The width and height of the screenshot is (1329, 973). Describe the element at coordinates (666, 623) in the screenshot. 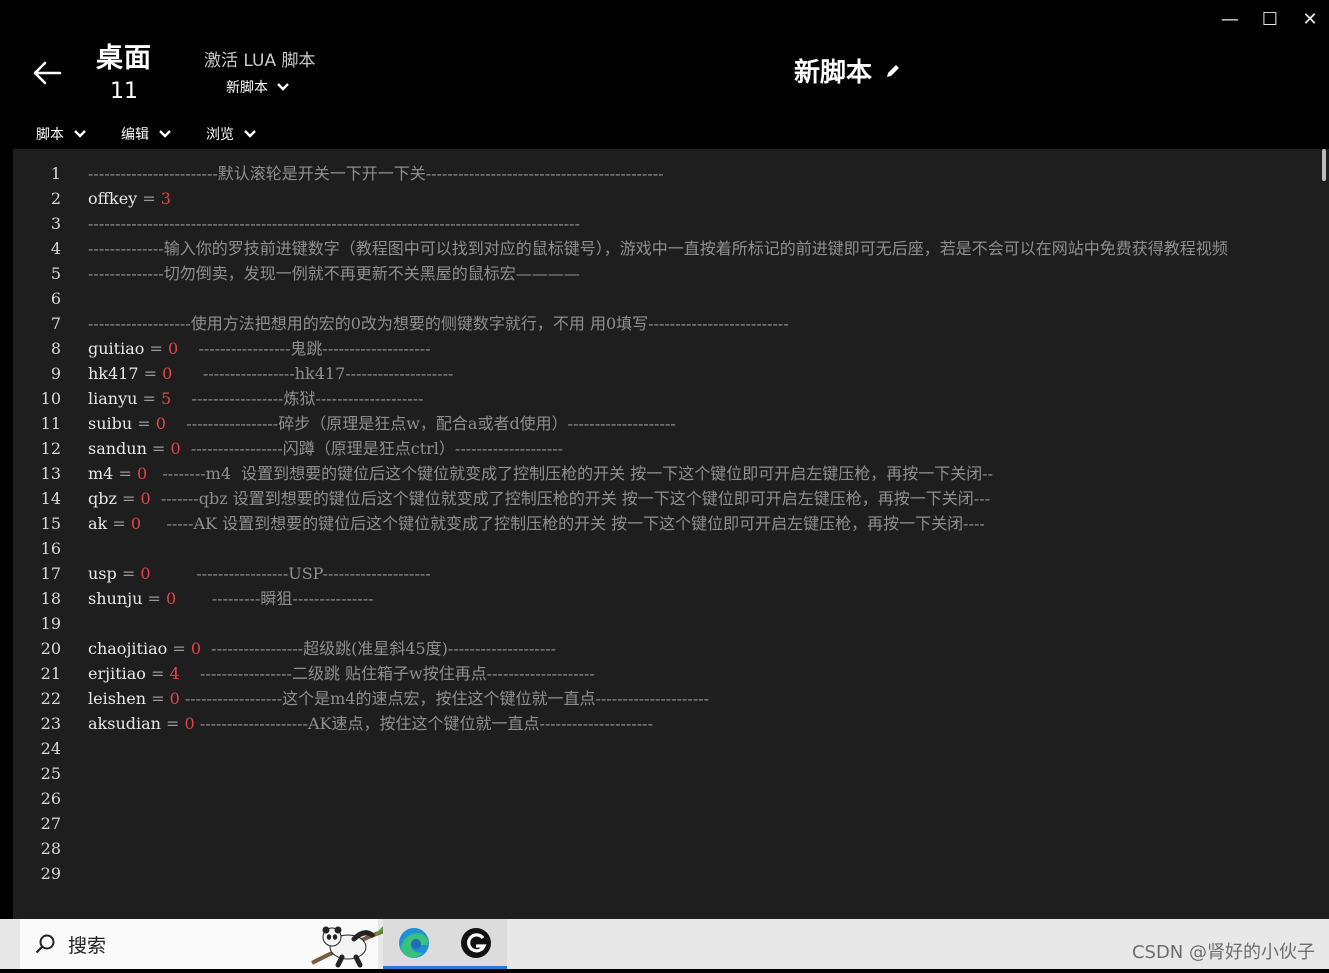

I see `code-line: 19` at that location.